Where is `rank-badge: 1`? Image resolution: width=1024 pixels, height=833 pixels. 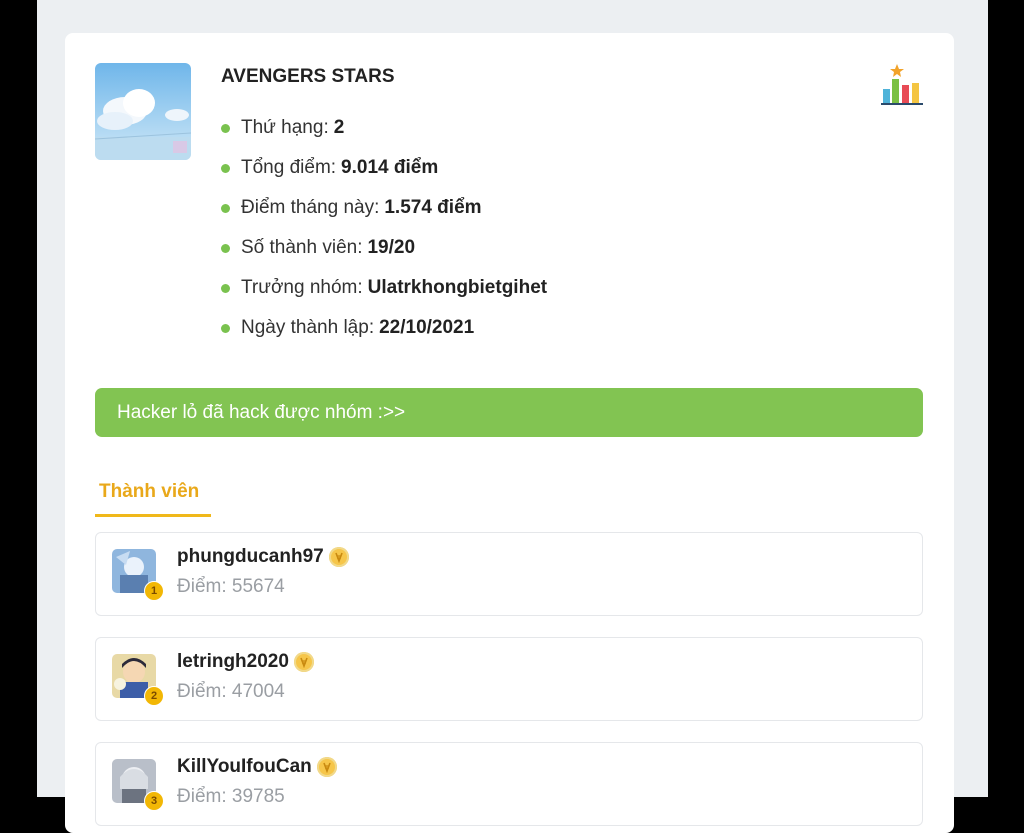 rank-badge: 1 is located at coordinates (154, 591).